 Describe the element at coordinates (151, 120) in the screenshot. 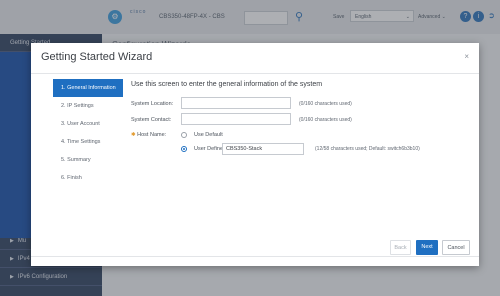

I see `system-contact-label: System Contact:` at that location.